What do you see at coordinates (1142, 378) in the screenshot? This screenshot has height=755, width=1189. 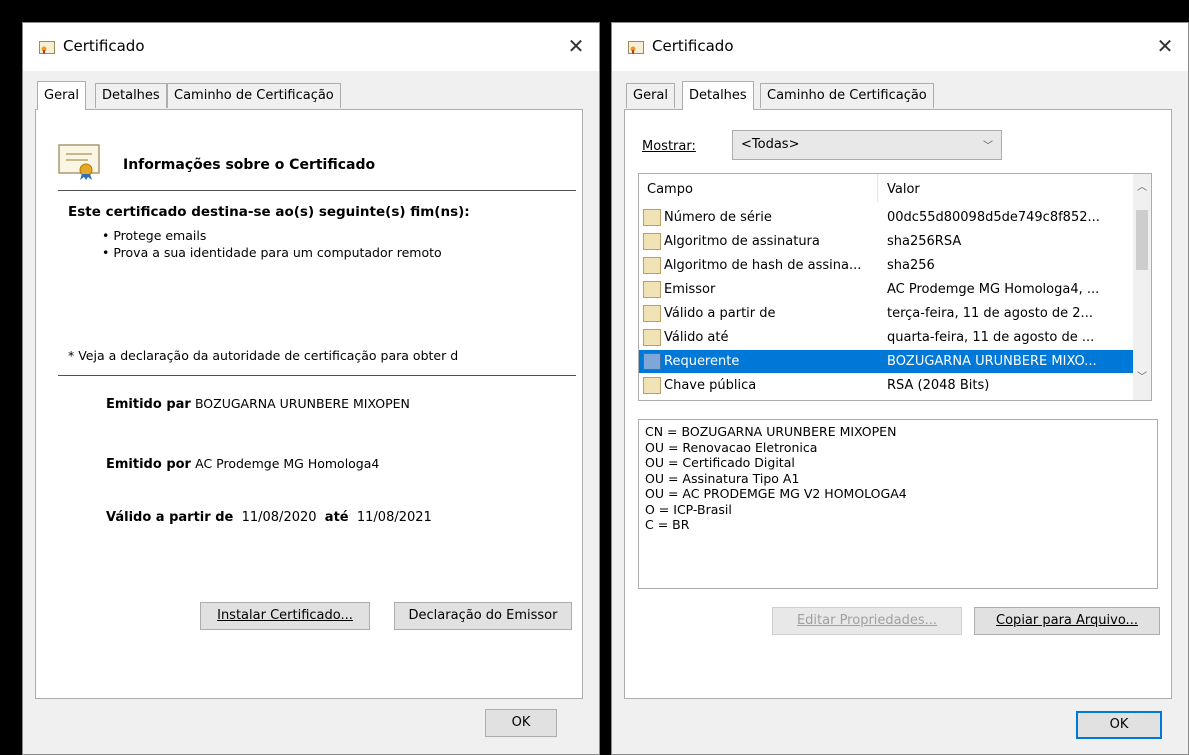 I see `scroll-down-icon: ﹀` at bounding box center [1142, 378].